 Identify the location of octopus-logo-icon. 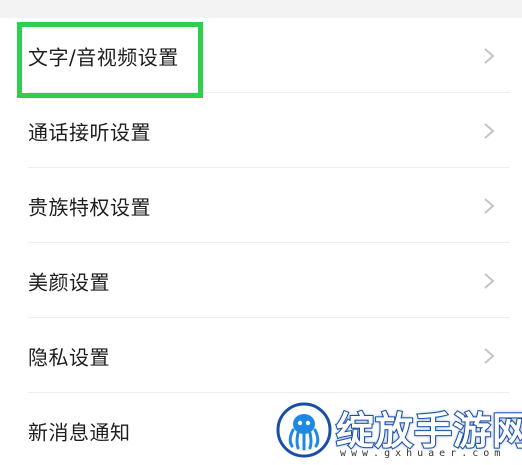
(304, 430).